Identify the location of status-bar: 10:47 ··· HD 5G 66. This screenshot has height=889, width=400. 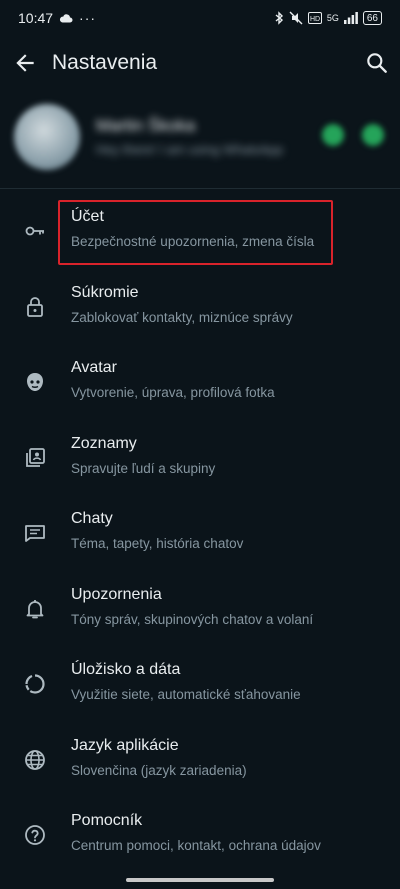
(200, 18).